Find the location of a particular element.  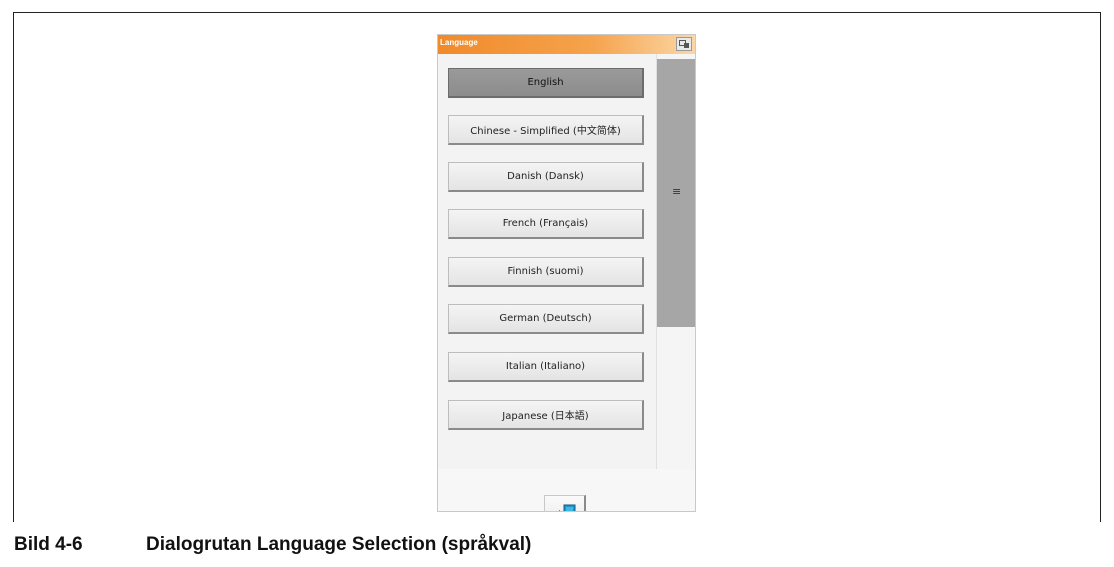

language-button-german: German (Deutsch) is located at coordinates (546, 319).